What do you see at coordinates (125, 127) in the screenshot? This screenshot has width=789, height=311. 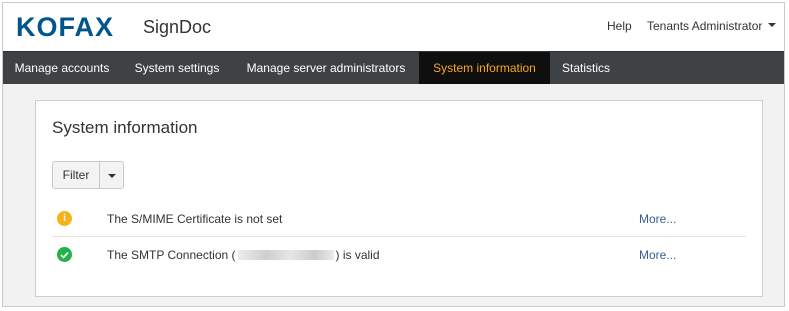 I see `panel-title: System information` at bounding box center [125, 127].